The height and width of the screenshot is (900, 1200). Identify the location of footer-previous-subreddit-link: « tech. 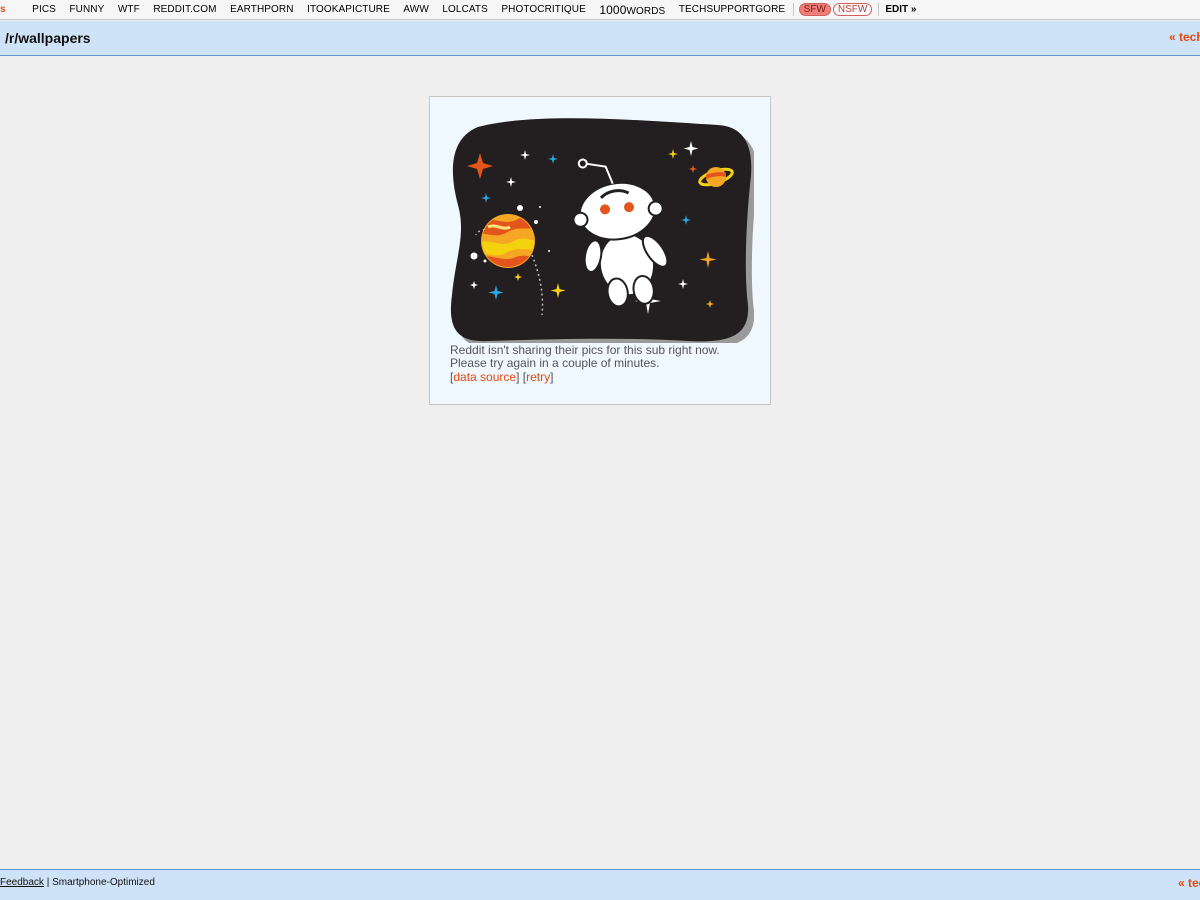
(1189, 883).